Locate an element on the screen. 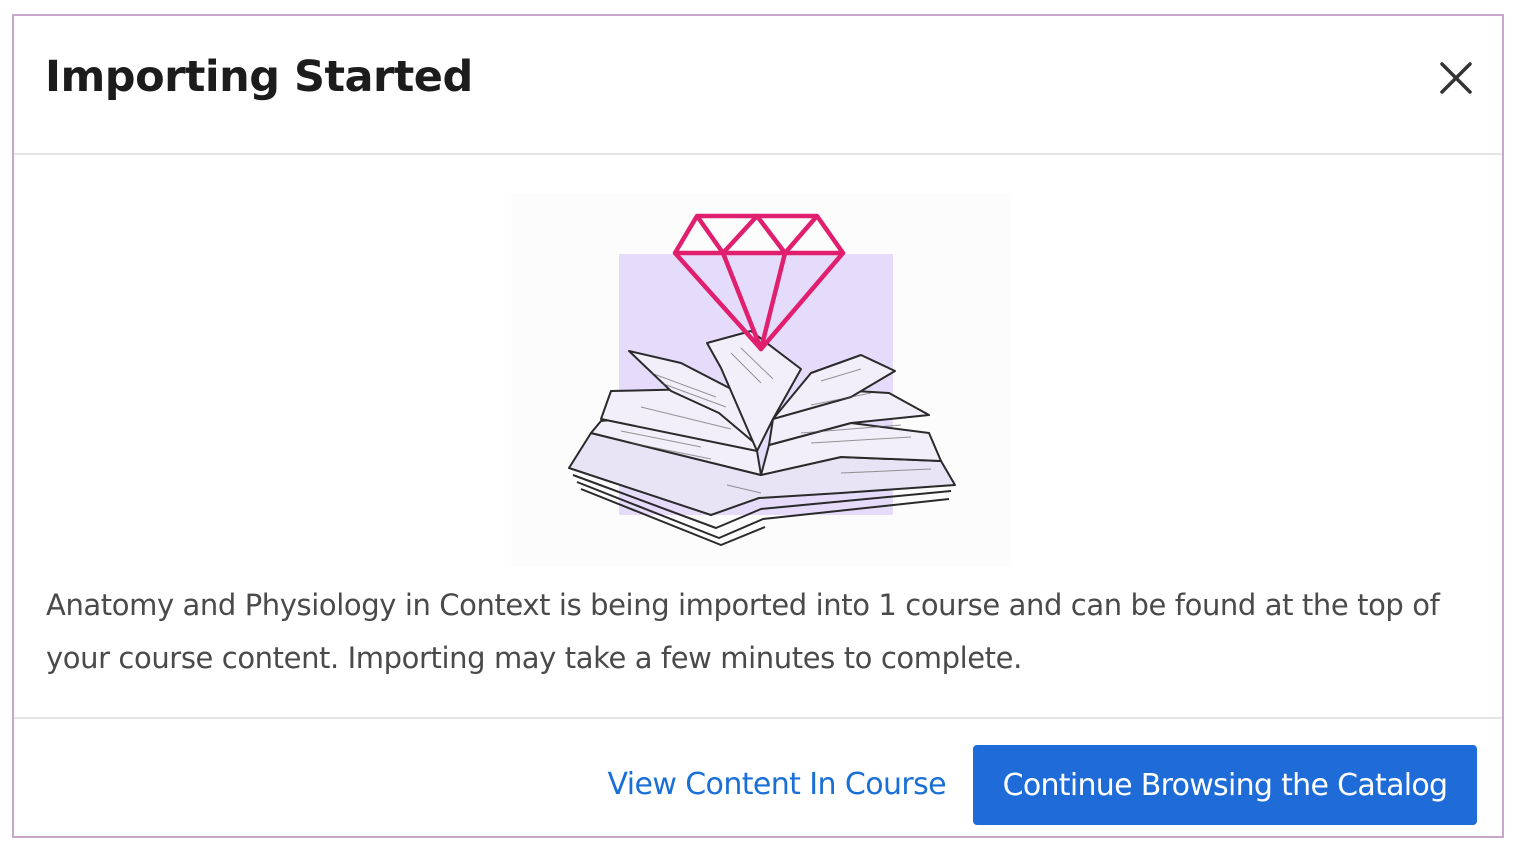  open-book-with-diamond-illustration is located at coordinates (761, 380).